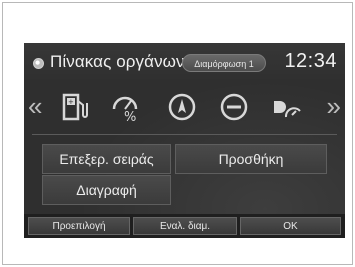 This screenshot has width=355, height=267. Describe the element at coordinates (290, 226) in the screenshot. I see `ok-button: OK` at that location.